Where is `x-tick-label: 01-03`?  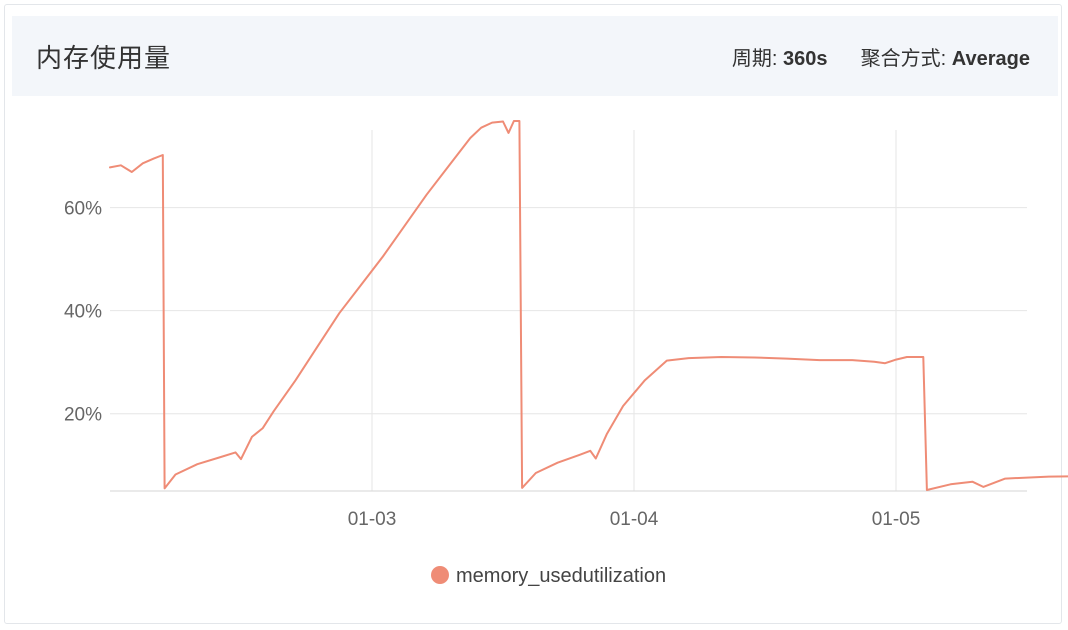 x-tick-label: 01-03 is located at coordinates (372, 519).